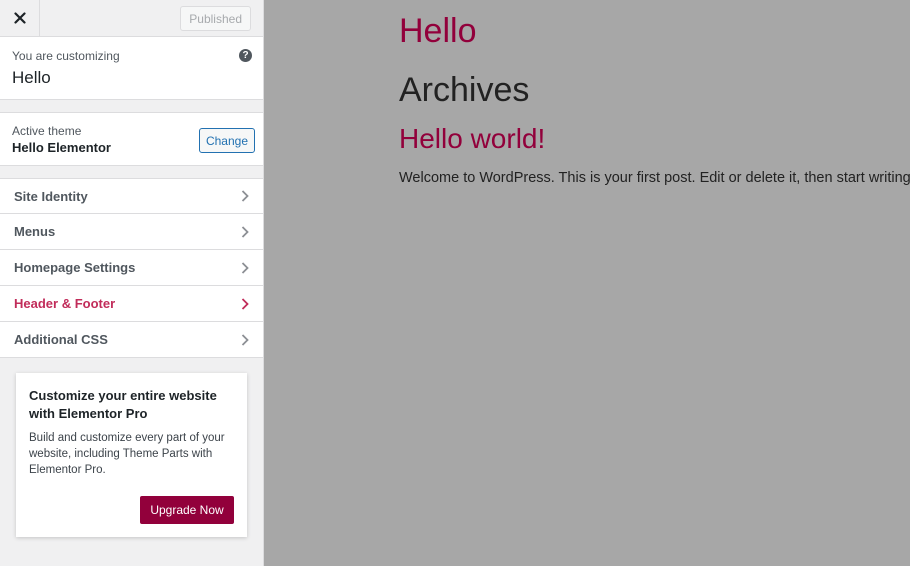 This screenshot has width=910, height=566. Describe the element at coordinates (51, 196) in the screenshot. I see `menu-item-label: Site Identity` at that location.